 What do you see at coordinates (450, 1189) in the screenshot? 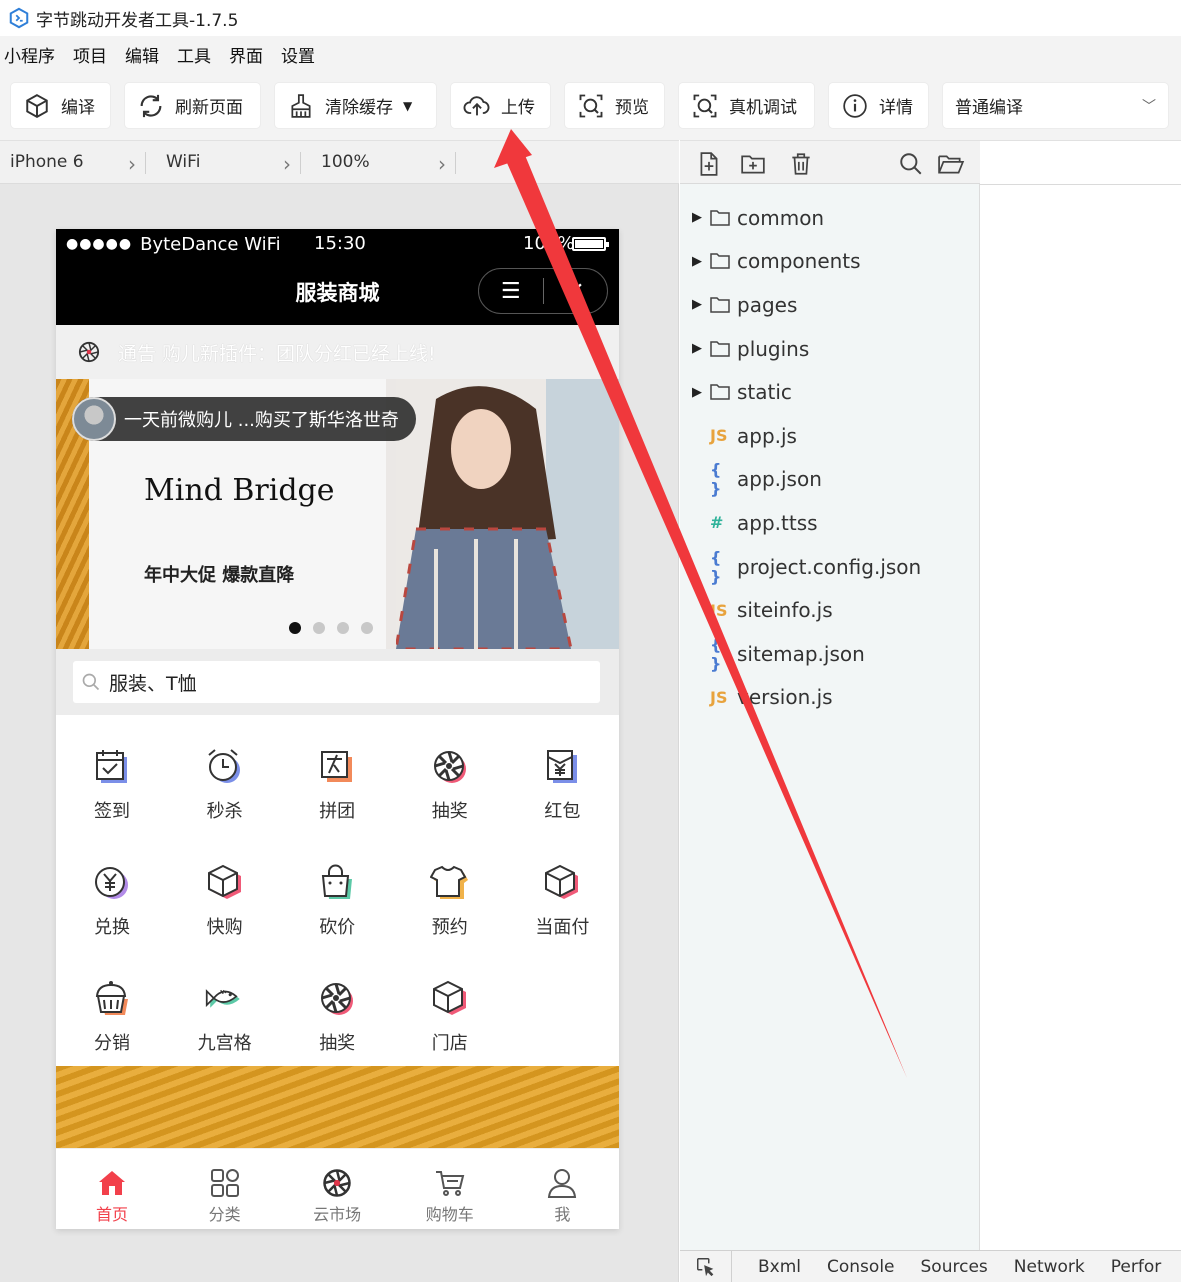
I see `tab-item: 购物车` at bounding box center [450, 1189].